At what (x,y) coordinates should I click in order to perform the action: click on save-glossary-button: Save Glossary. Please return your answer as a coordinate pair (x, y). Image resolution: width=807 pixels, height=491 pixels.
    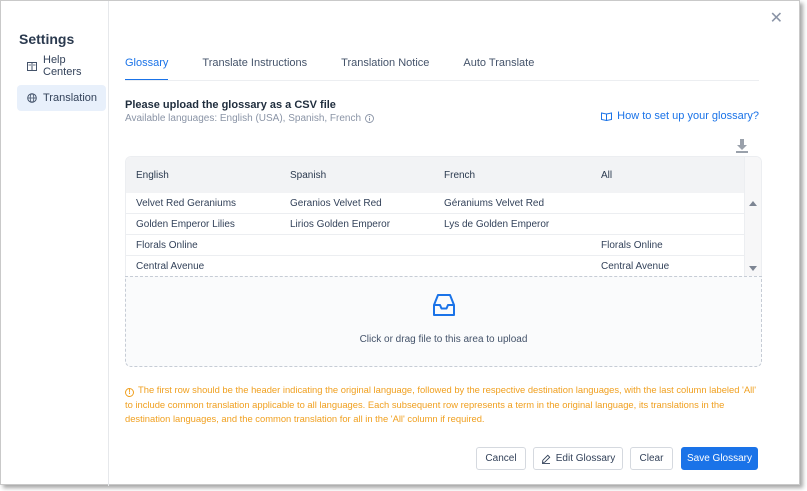
    Looking at the image, I should click on (719, 458).